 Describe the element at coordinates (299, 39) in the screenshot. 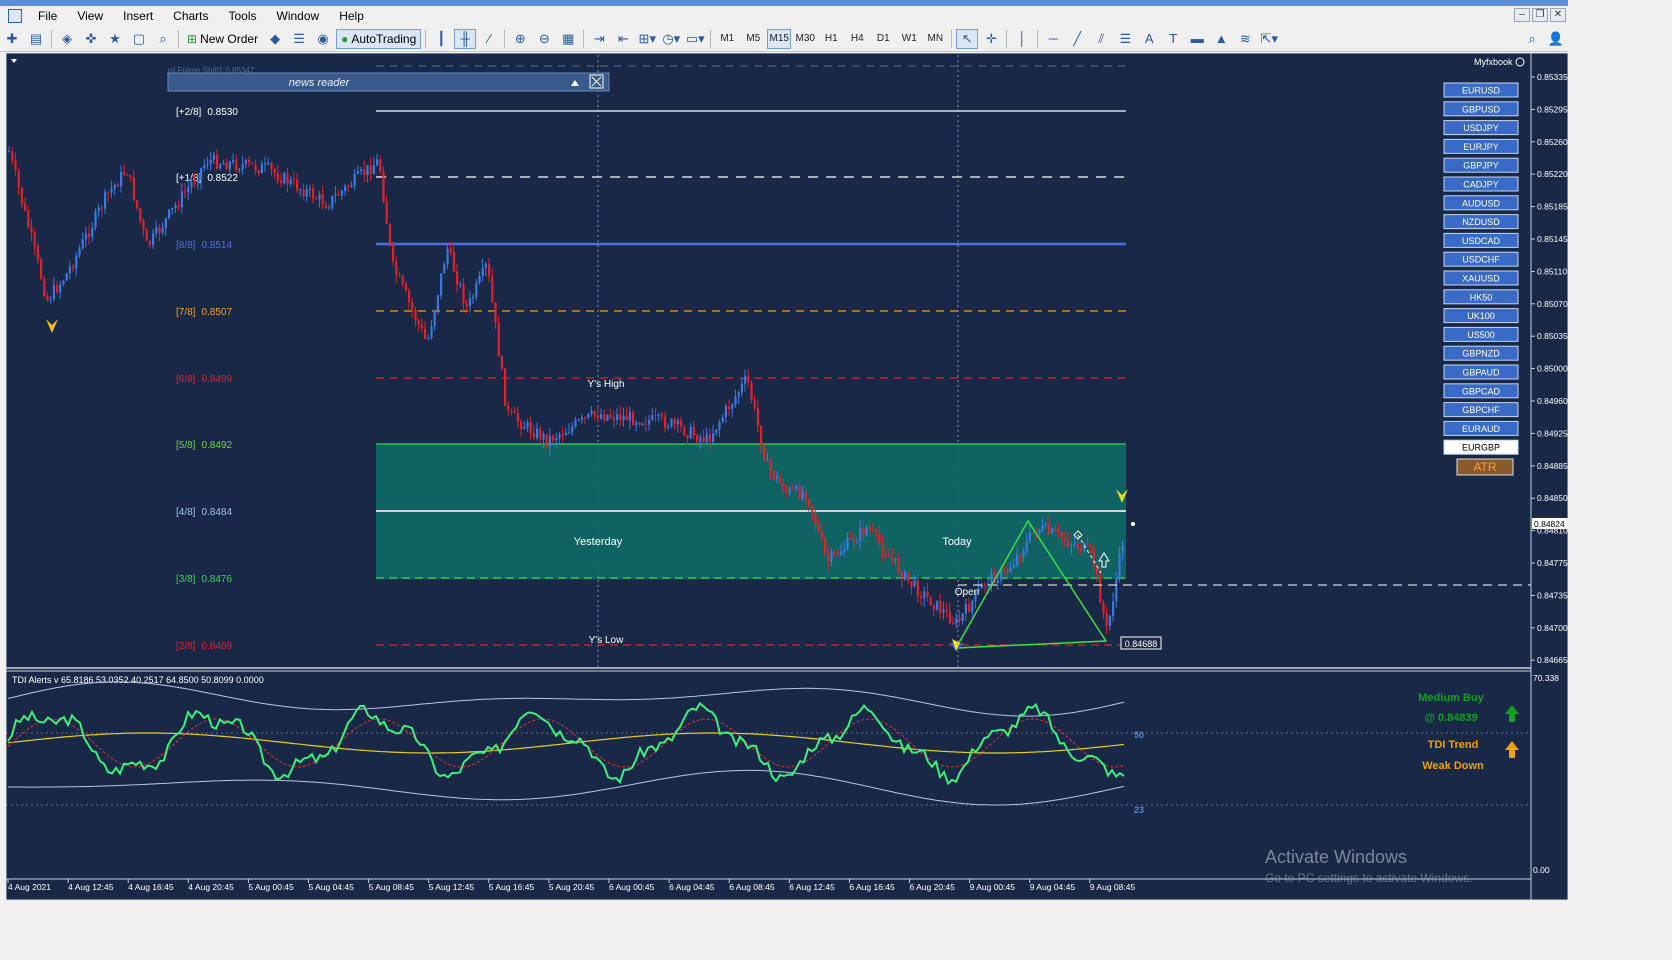

I see `signals-icon: ☰` at that location.